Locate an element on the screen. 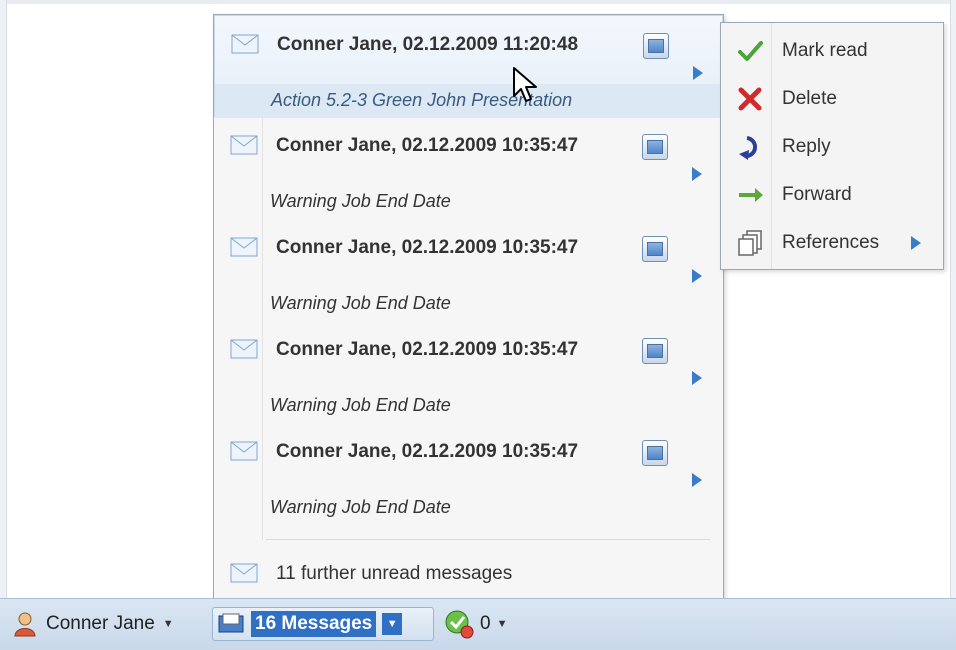 The image size is (956, 650). references-label: References is located at coordinates (831, 242).